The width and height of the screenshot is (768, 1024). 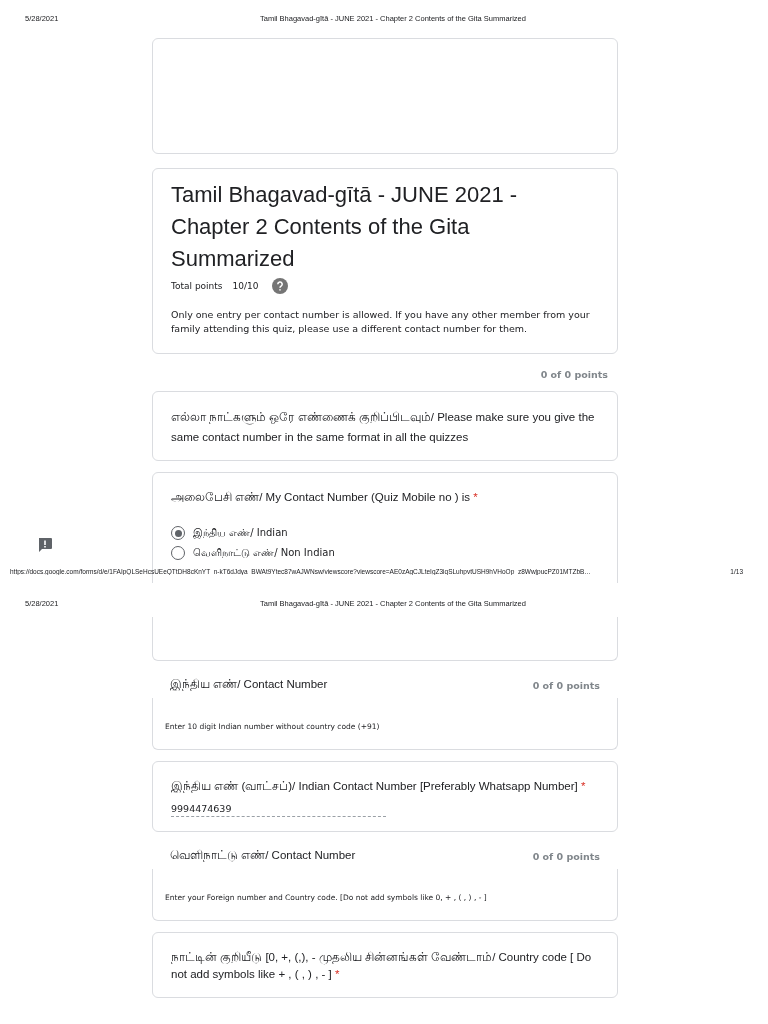 I want to click on form-description: Only one entry per contact number is allowed. If you have any other member from your family attending this quiz, please use a different contact number for them., so click(x=381, y=322).